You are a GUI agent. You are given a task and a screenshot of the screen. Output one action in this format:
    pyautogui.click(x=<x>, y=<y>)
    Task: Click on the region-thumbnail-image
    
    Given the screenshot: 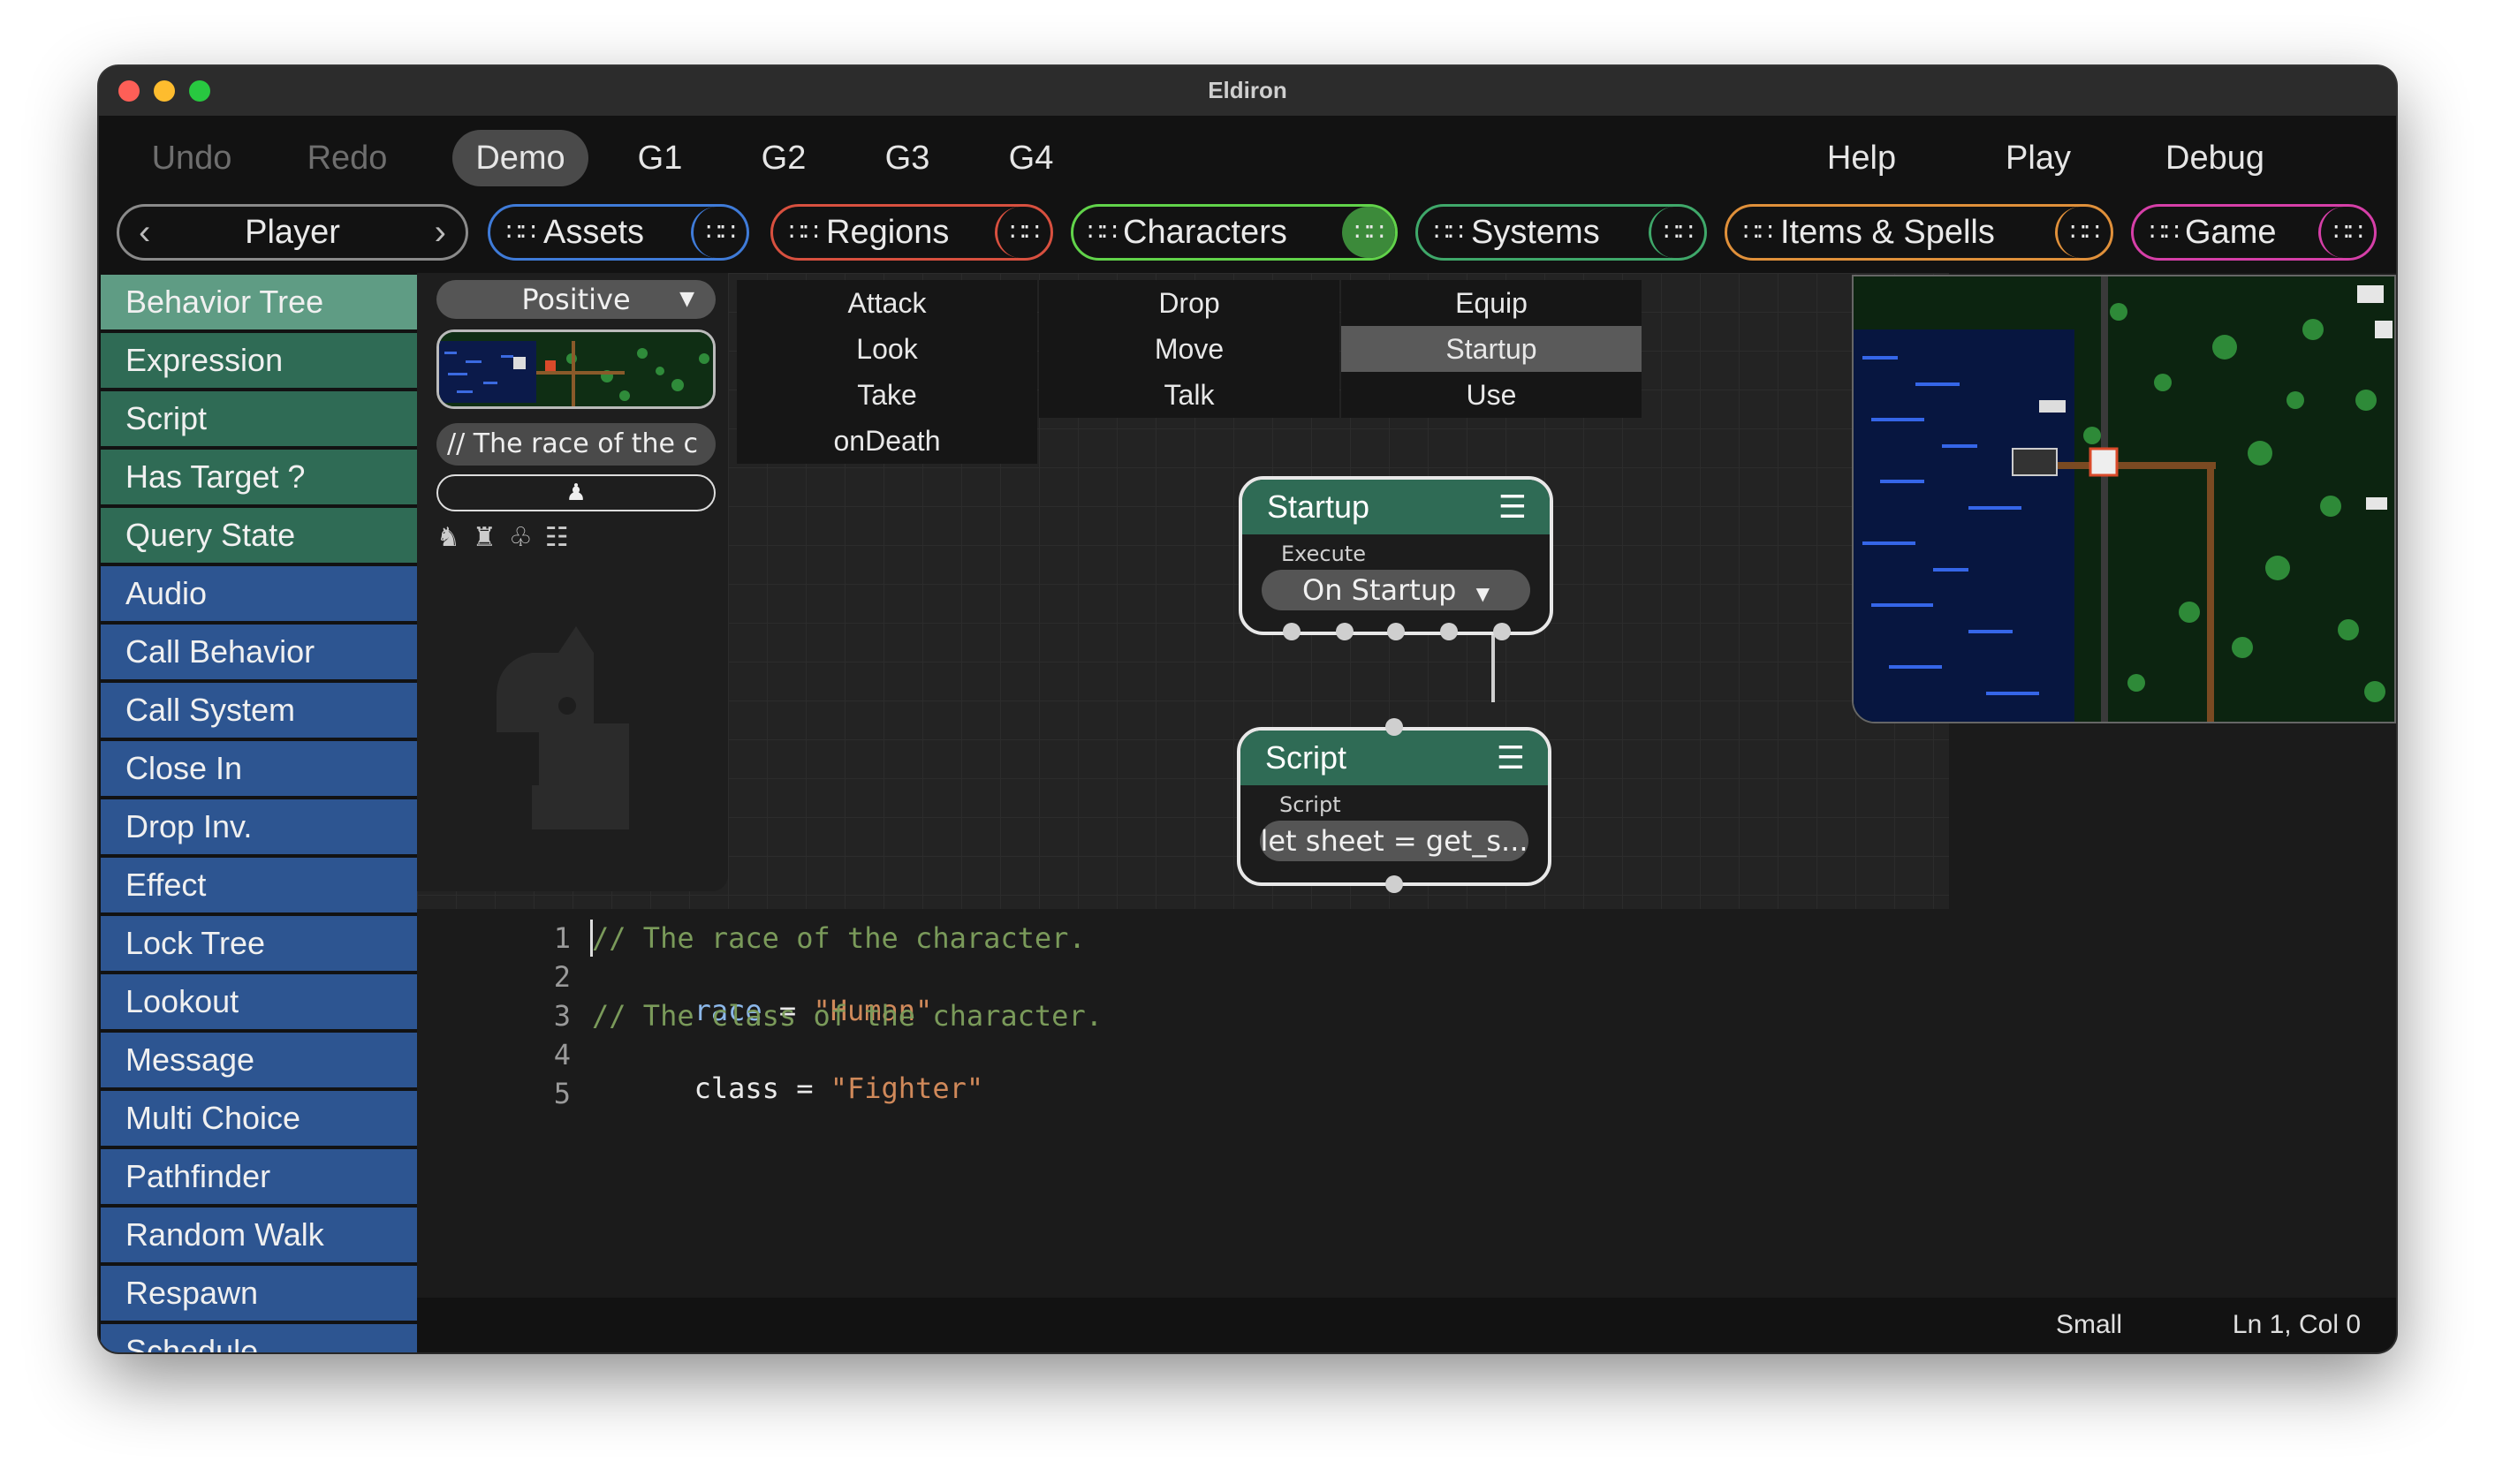 What is the action you would take?
    pyautogui.click(x=576, y=369)
    